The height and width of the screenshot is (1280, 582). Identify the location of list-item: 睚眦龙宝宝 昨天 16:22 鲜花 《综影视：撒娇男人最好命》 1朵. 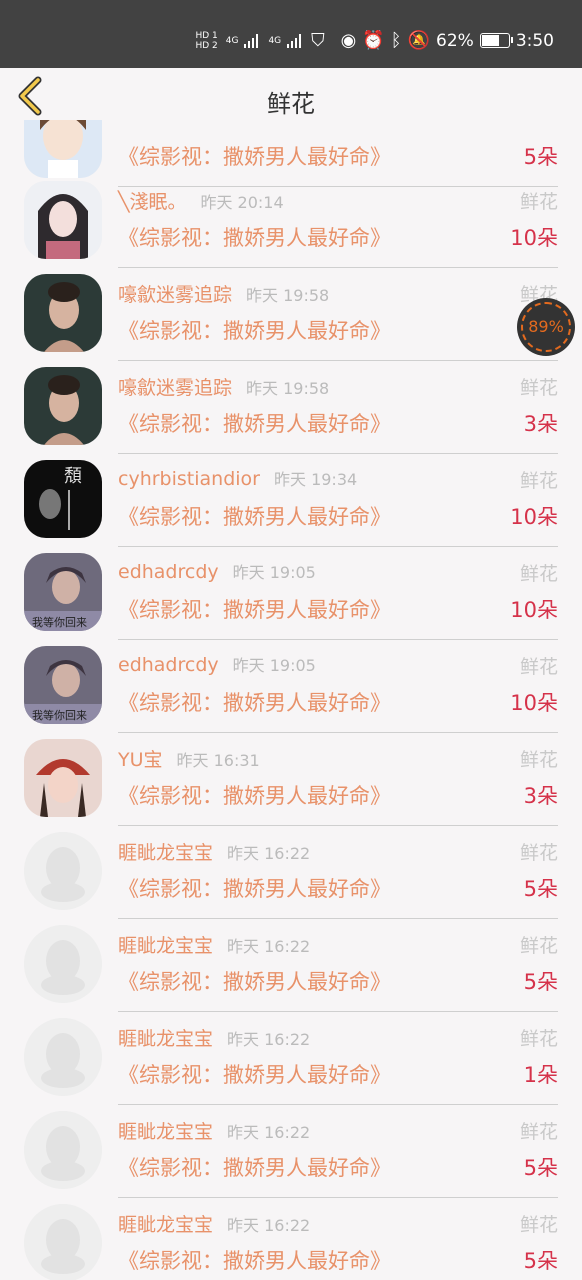
(291, 1058).